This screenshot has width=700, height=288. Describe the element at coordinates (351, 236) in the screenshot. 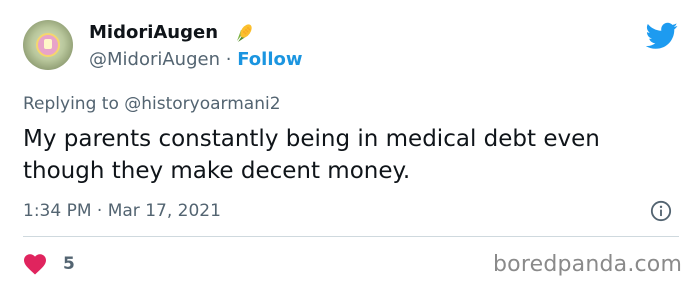

I see `divider` at that location.